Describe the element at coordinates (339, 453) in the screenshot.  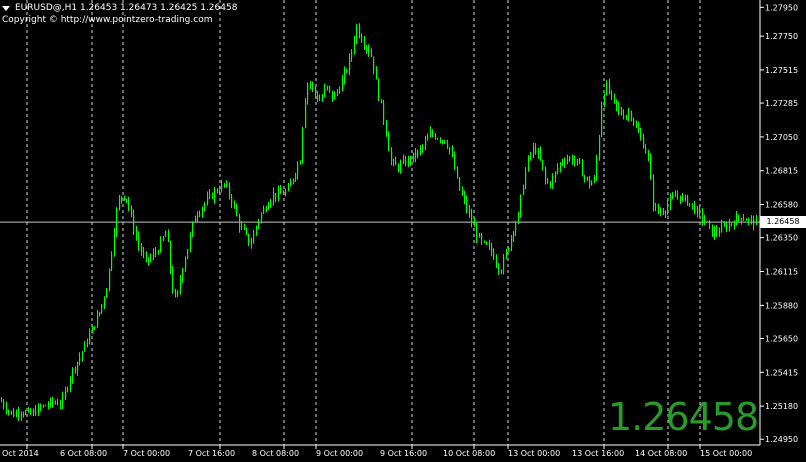
I see `x-tick-label: 9 Oct 00:00` at that location.